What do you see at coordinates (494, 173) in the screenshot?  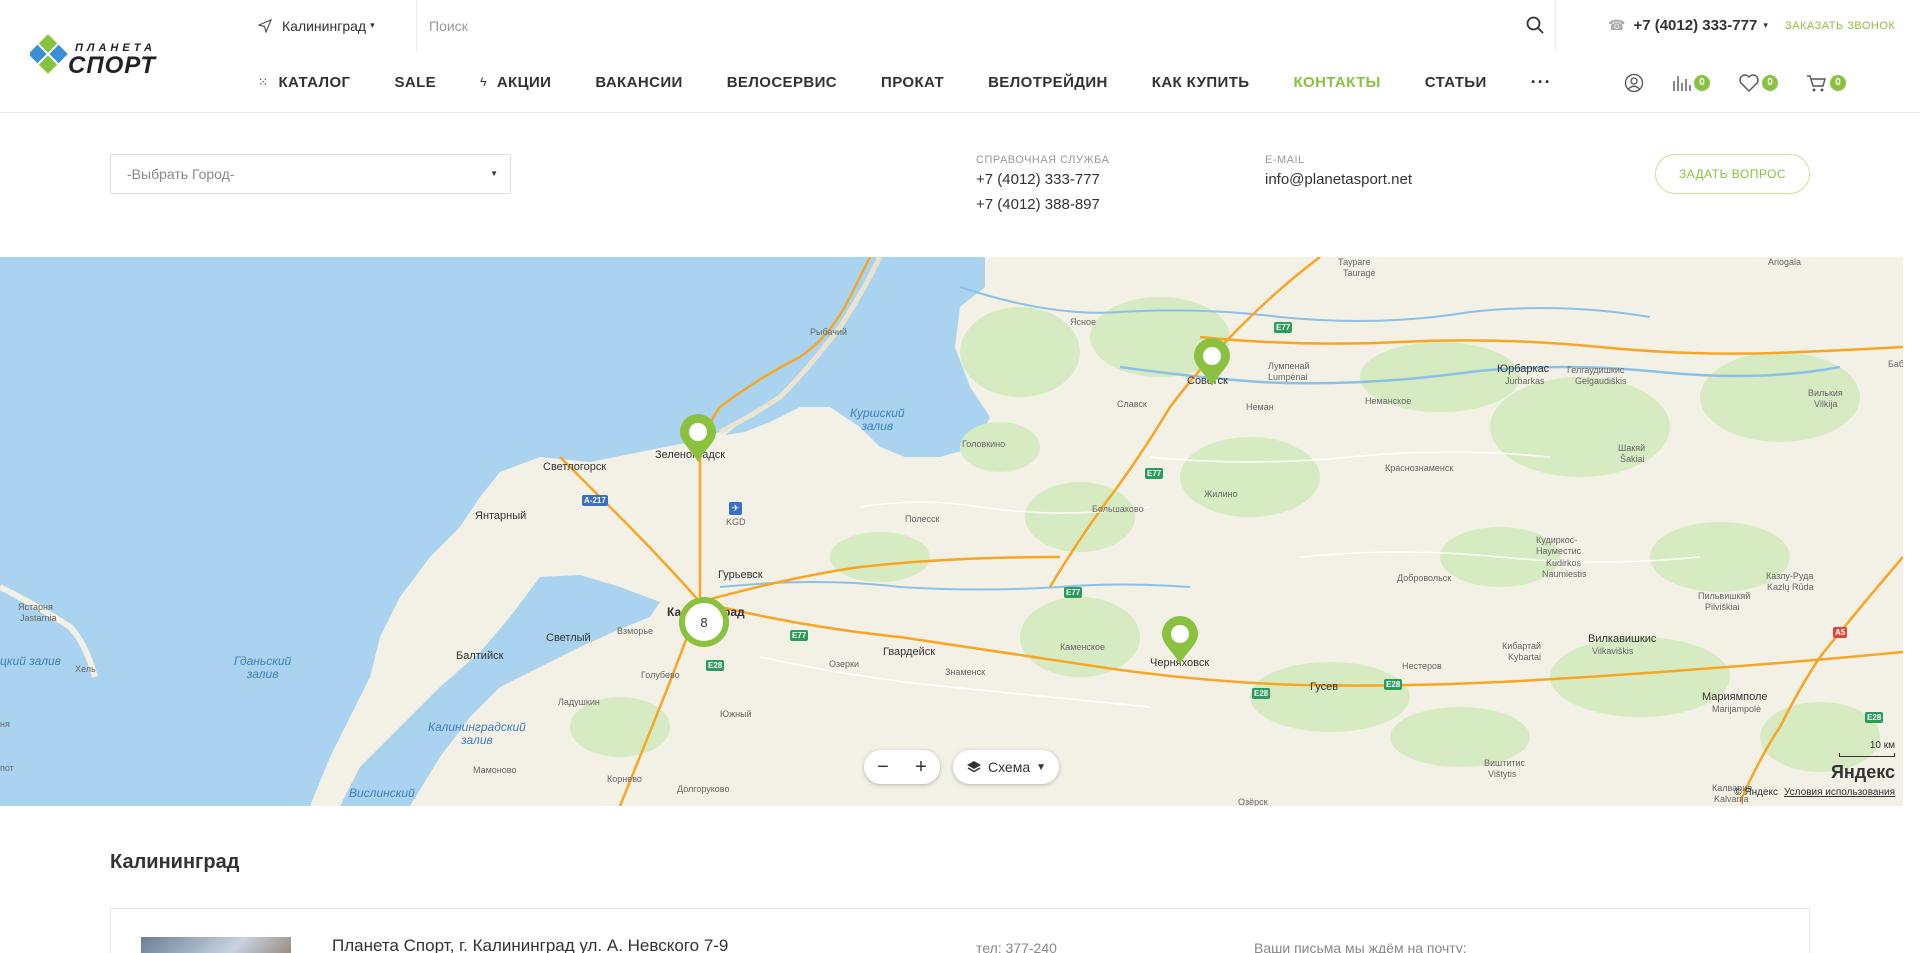 I see `chevron-down-icon: ▼` at bounding box center [494, 173].